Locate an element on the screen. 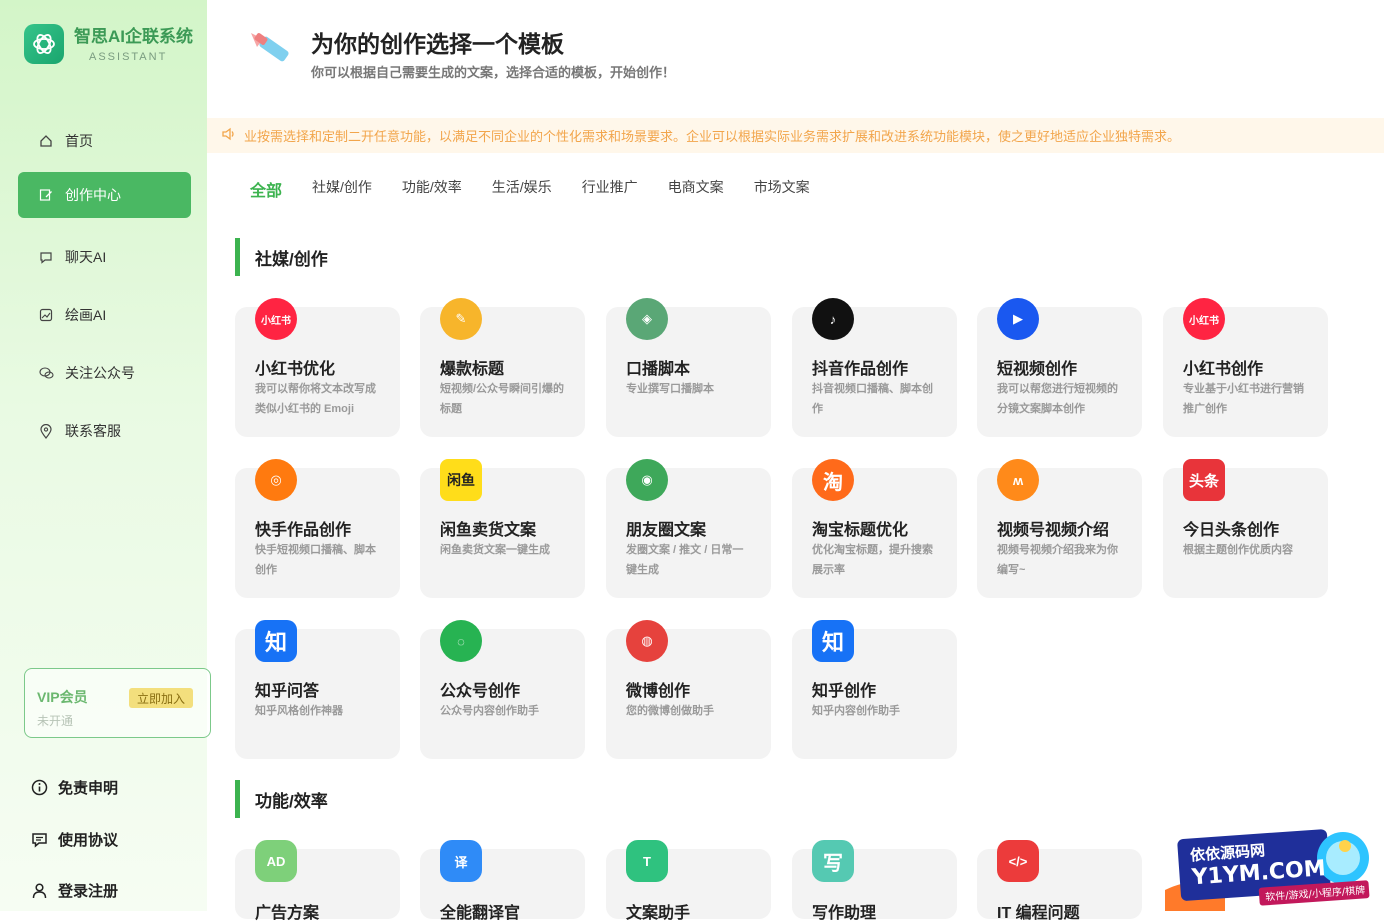  app-logo is located at coordinates (44, 44).